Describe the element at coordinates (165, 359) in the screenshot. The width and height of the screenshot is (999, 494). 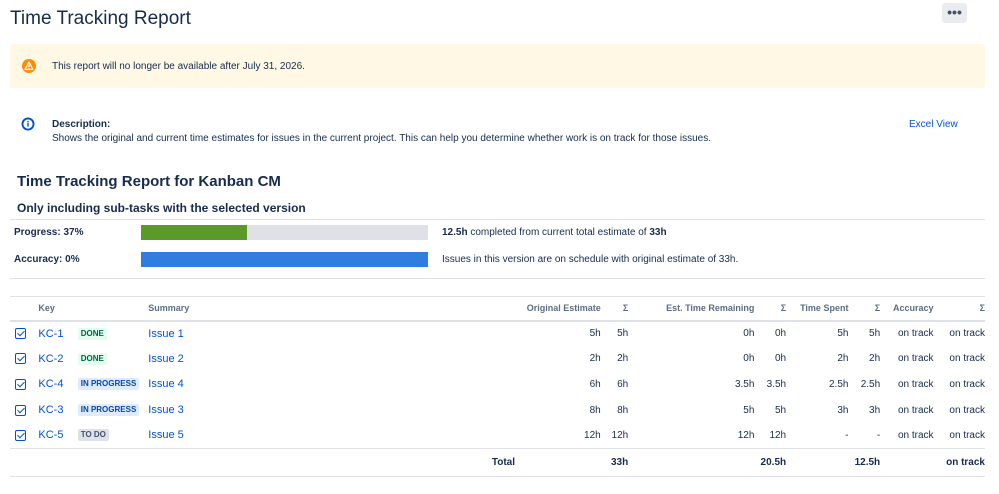
I see `issue-summary-link: Issue 2` at that location.